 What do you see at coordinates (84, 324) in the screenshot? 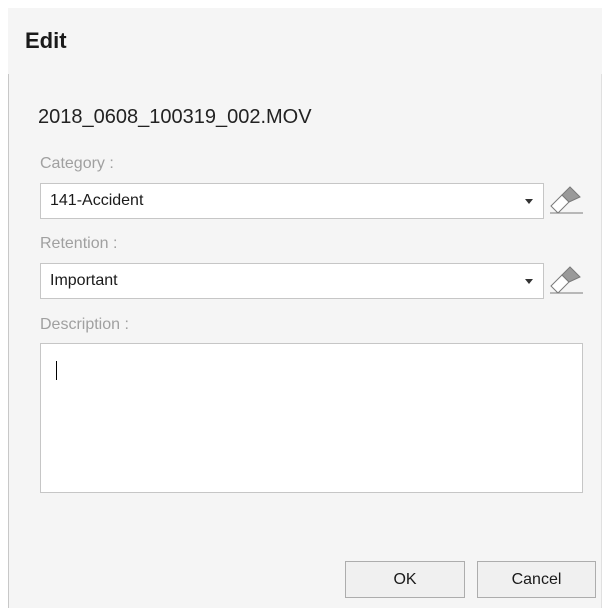
I see `description-label: Description :` at bounding box center [84, 324].